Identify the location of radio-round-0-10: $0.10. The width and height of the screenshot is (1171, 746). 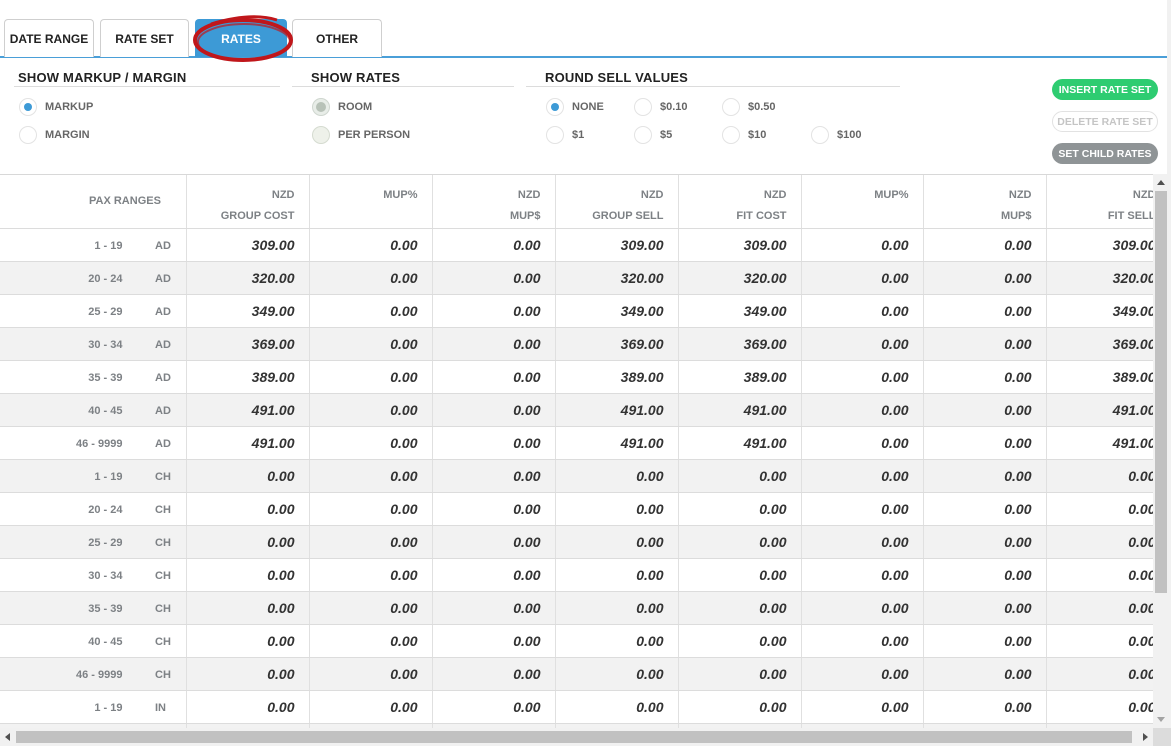
(661, 107).